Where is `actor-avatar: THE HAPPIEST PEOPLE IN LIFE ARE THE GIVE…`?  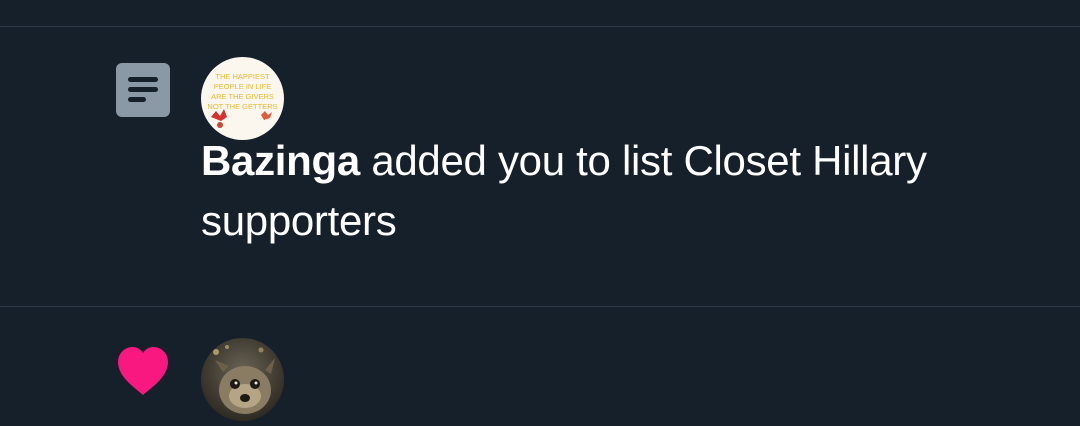
actor-avatar: THE HAPPIEST PEOPLE IN LIFE ARE THE GIVE… is located at coordinates (242, 98).